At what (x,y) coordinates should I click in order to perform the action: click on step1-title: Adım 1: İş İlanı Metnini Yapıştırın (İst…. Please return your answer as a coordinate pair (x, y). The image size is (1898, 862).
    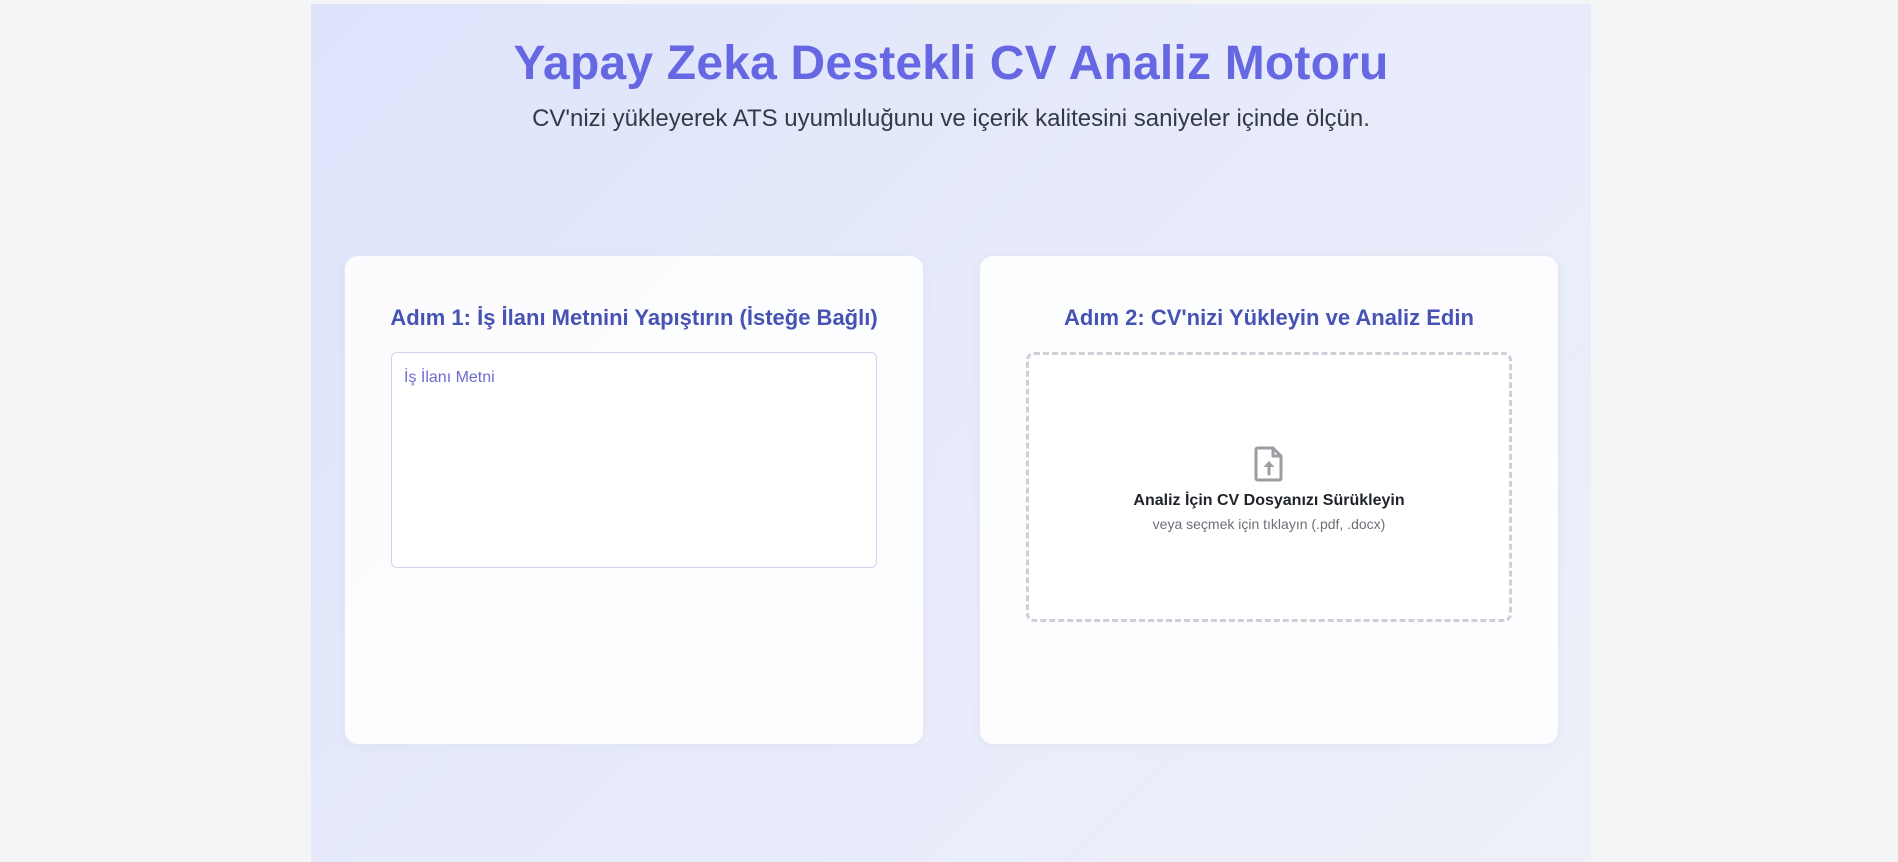
    Looking at the image, I should click on (634, 317).